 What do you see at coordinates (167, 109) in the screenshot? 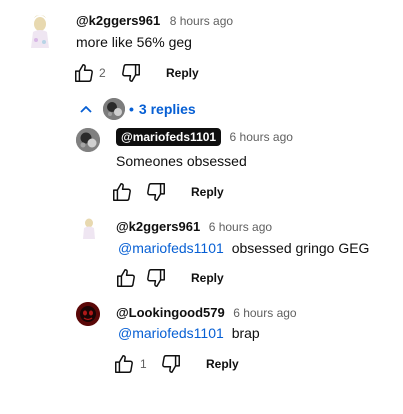
I see `replies-count-label: 3 replies` at bounding box center [167, 109].